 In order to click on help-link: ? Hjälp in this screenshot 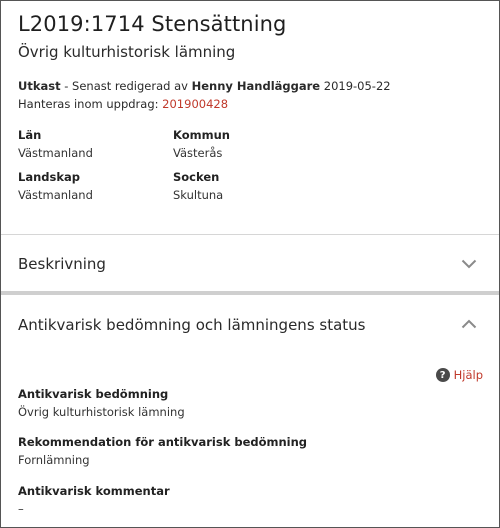, I will do `click(459, 375)`.